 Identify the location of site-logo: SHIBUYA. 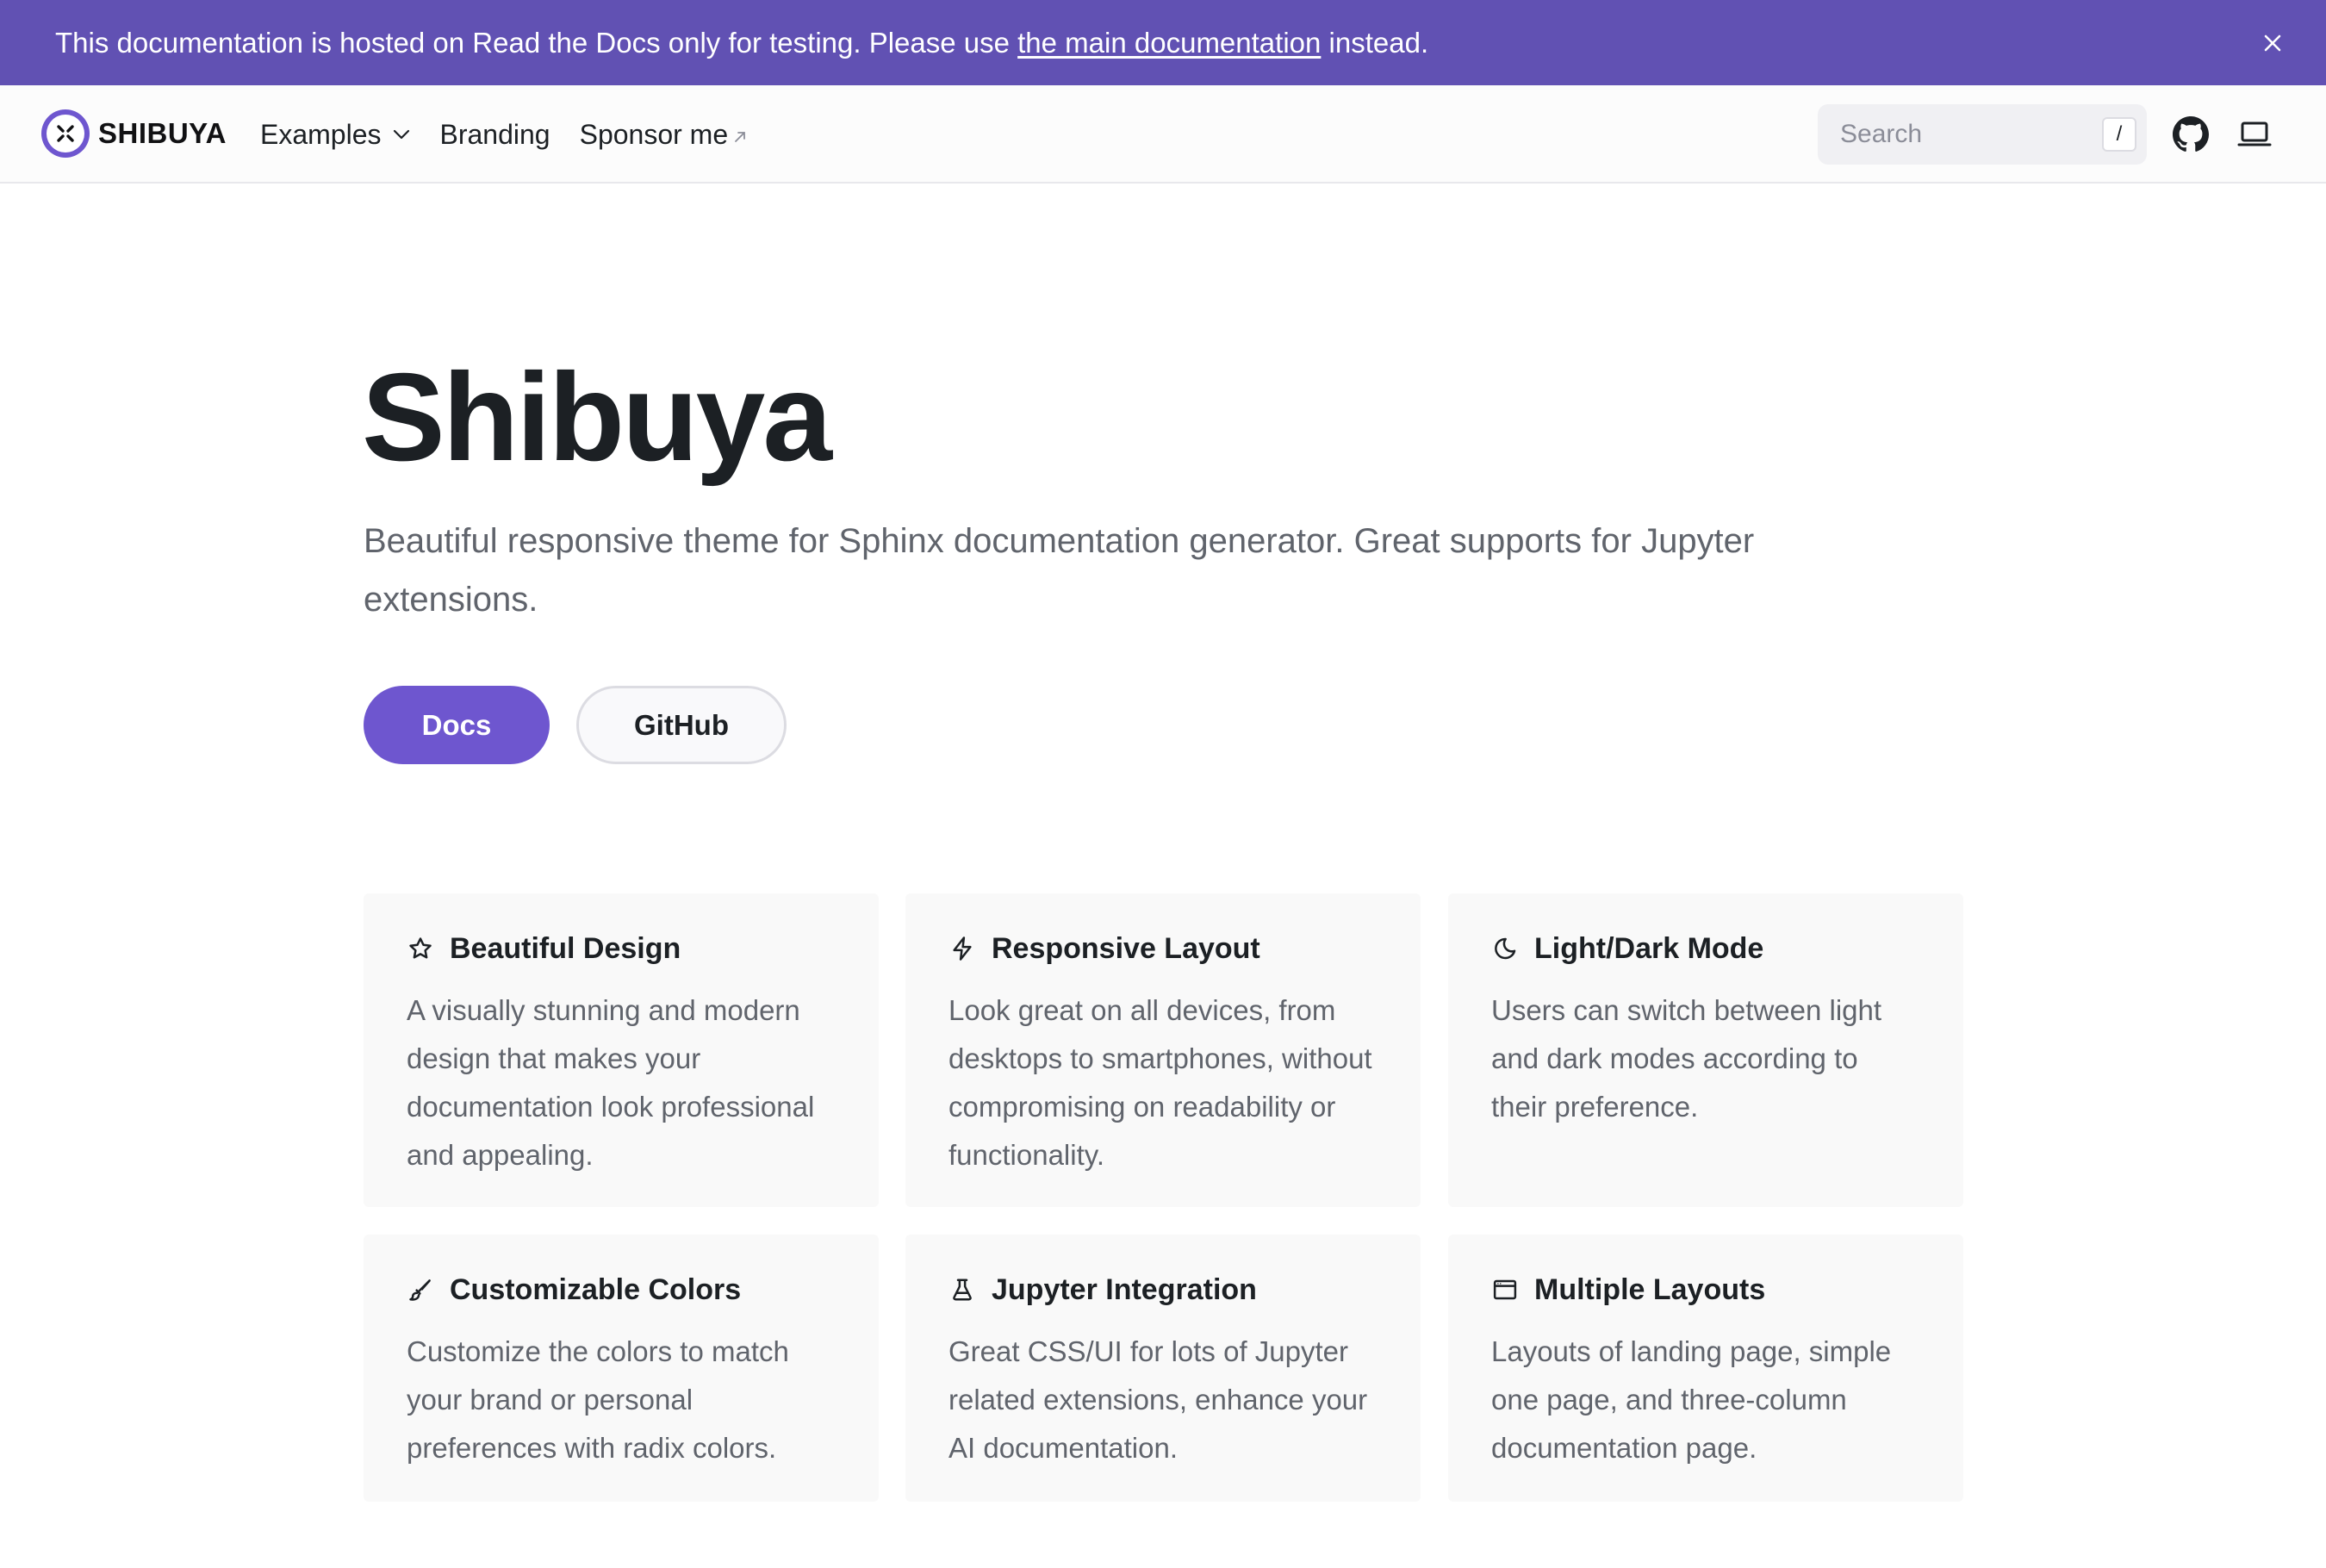
(134, 134).